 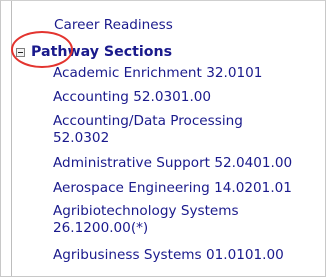 What do you see at coordinates (113, 25) in the screenshot?
I see `tree-item-career-readiness: Career Readiness` at bounding box center [113, 25].